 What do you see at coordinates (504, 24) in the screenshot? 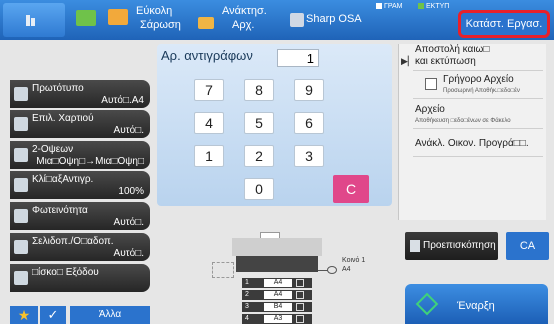
I see `job-status-button: Κατάστ. Εργασ.` at bounding box center [504, 24].